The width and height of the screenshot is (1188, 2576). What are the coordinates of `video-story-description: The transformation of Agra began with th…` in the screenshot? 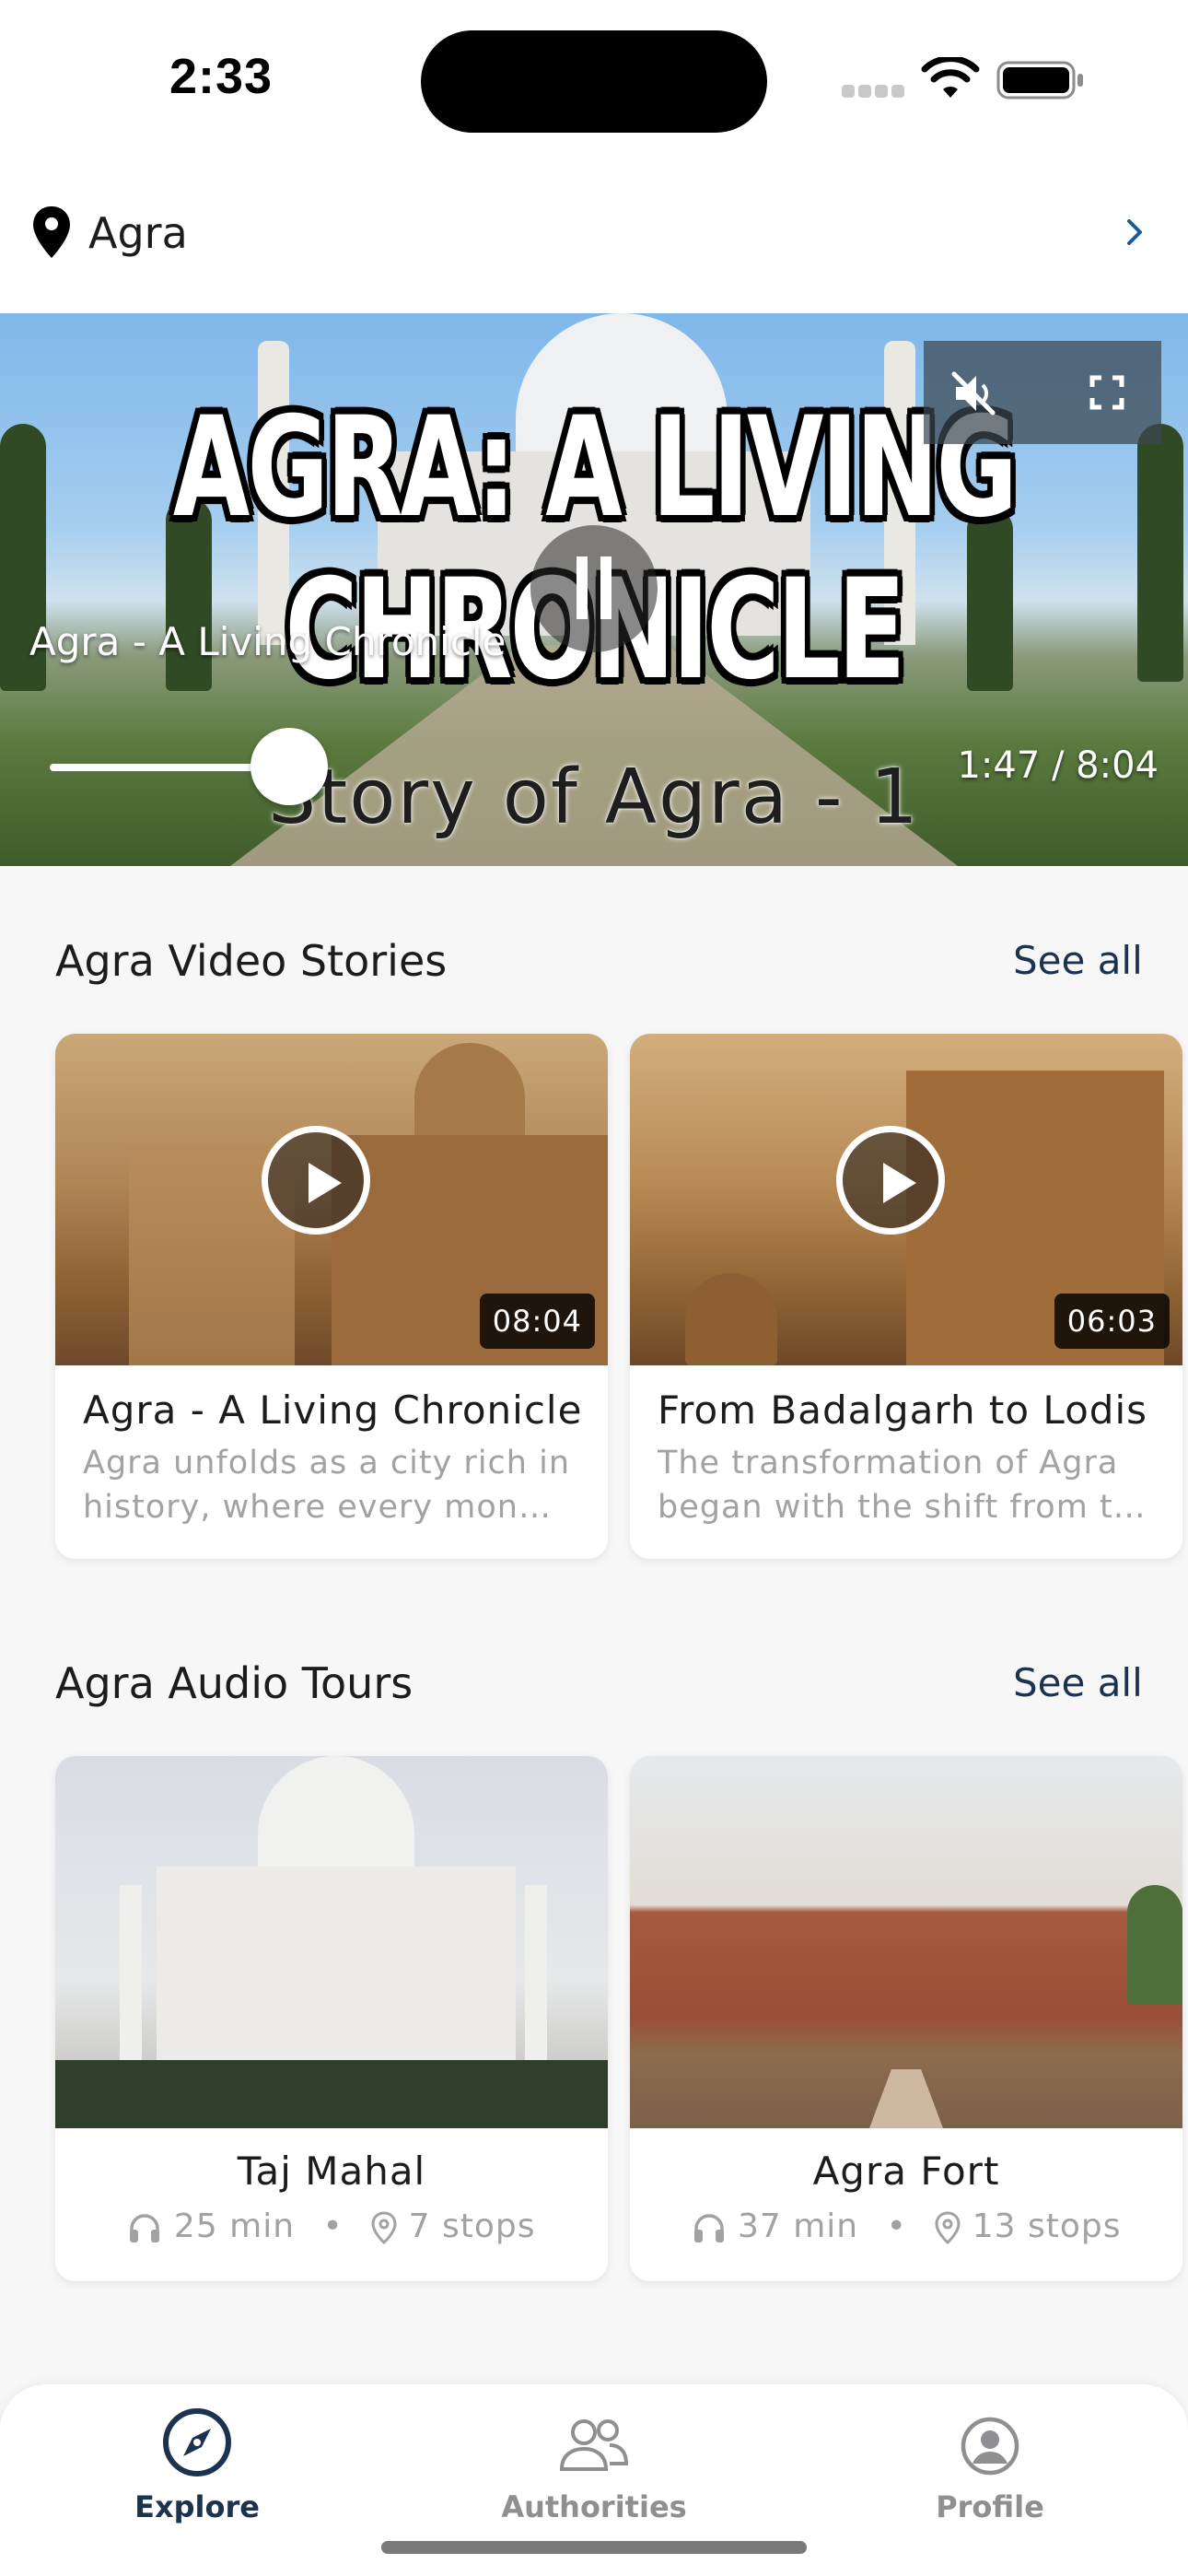 It's located at (902, 1485).